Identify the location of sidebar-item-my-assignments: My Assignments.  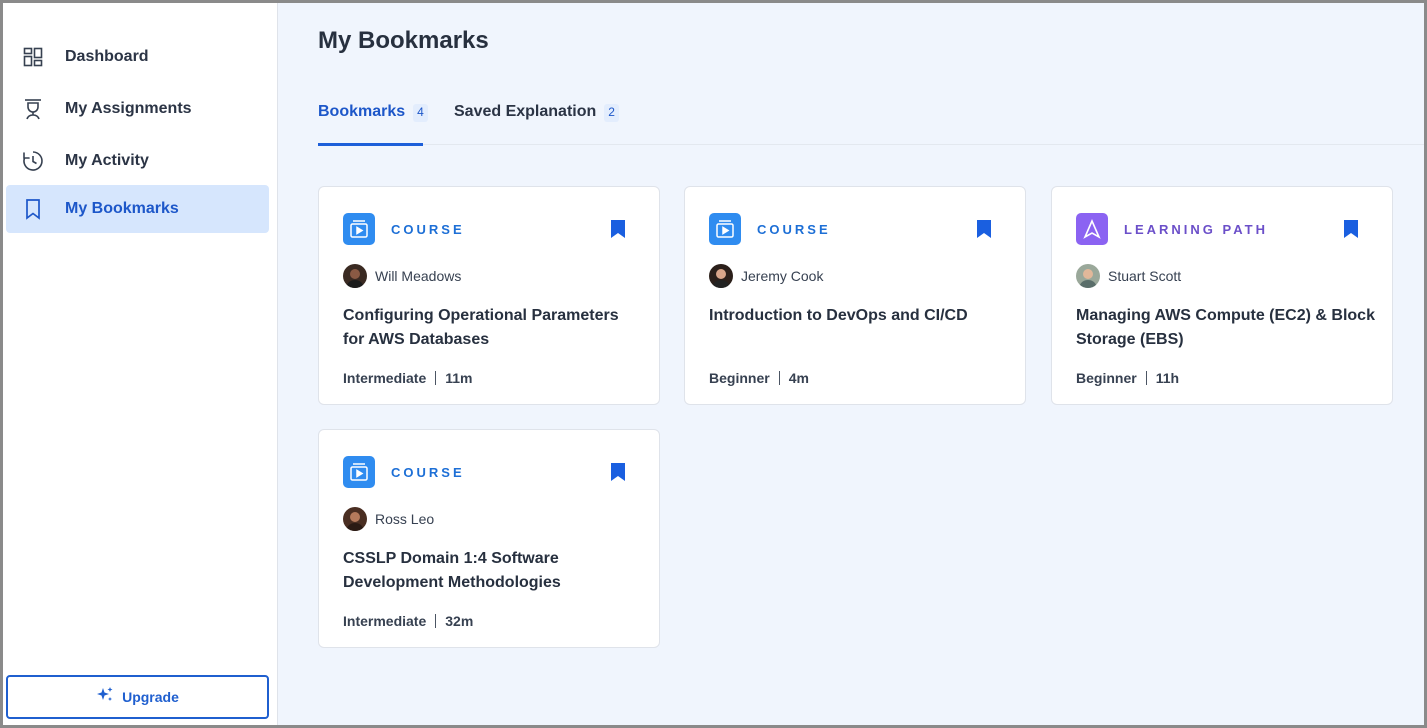
(137, 109).